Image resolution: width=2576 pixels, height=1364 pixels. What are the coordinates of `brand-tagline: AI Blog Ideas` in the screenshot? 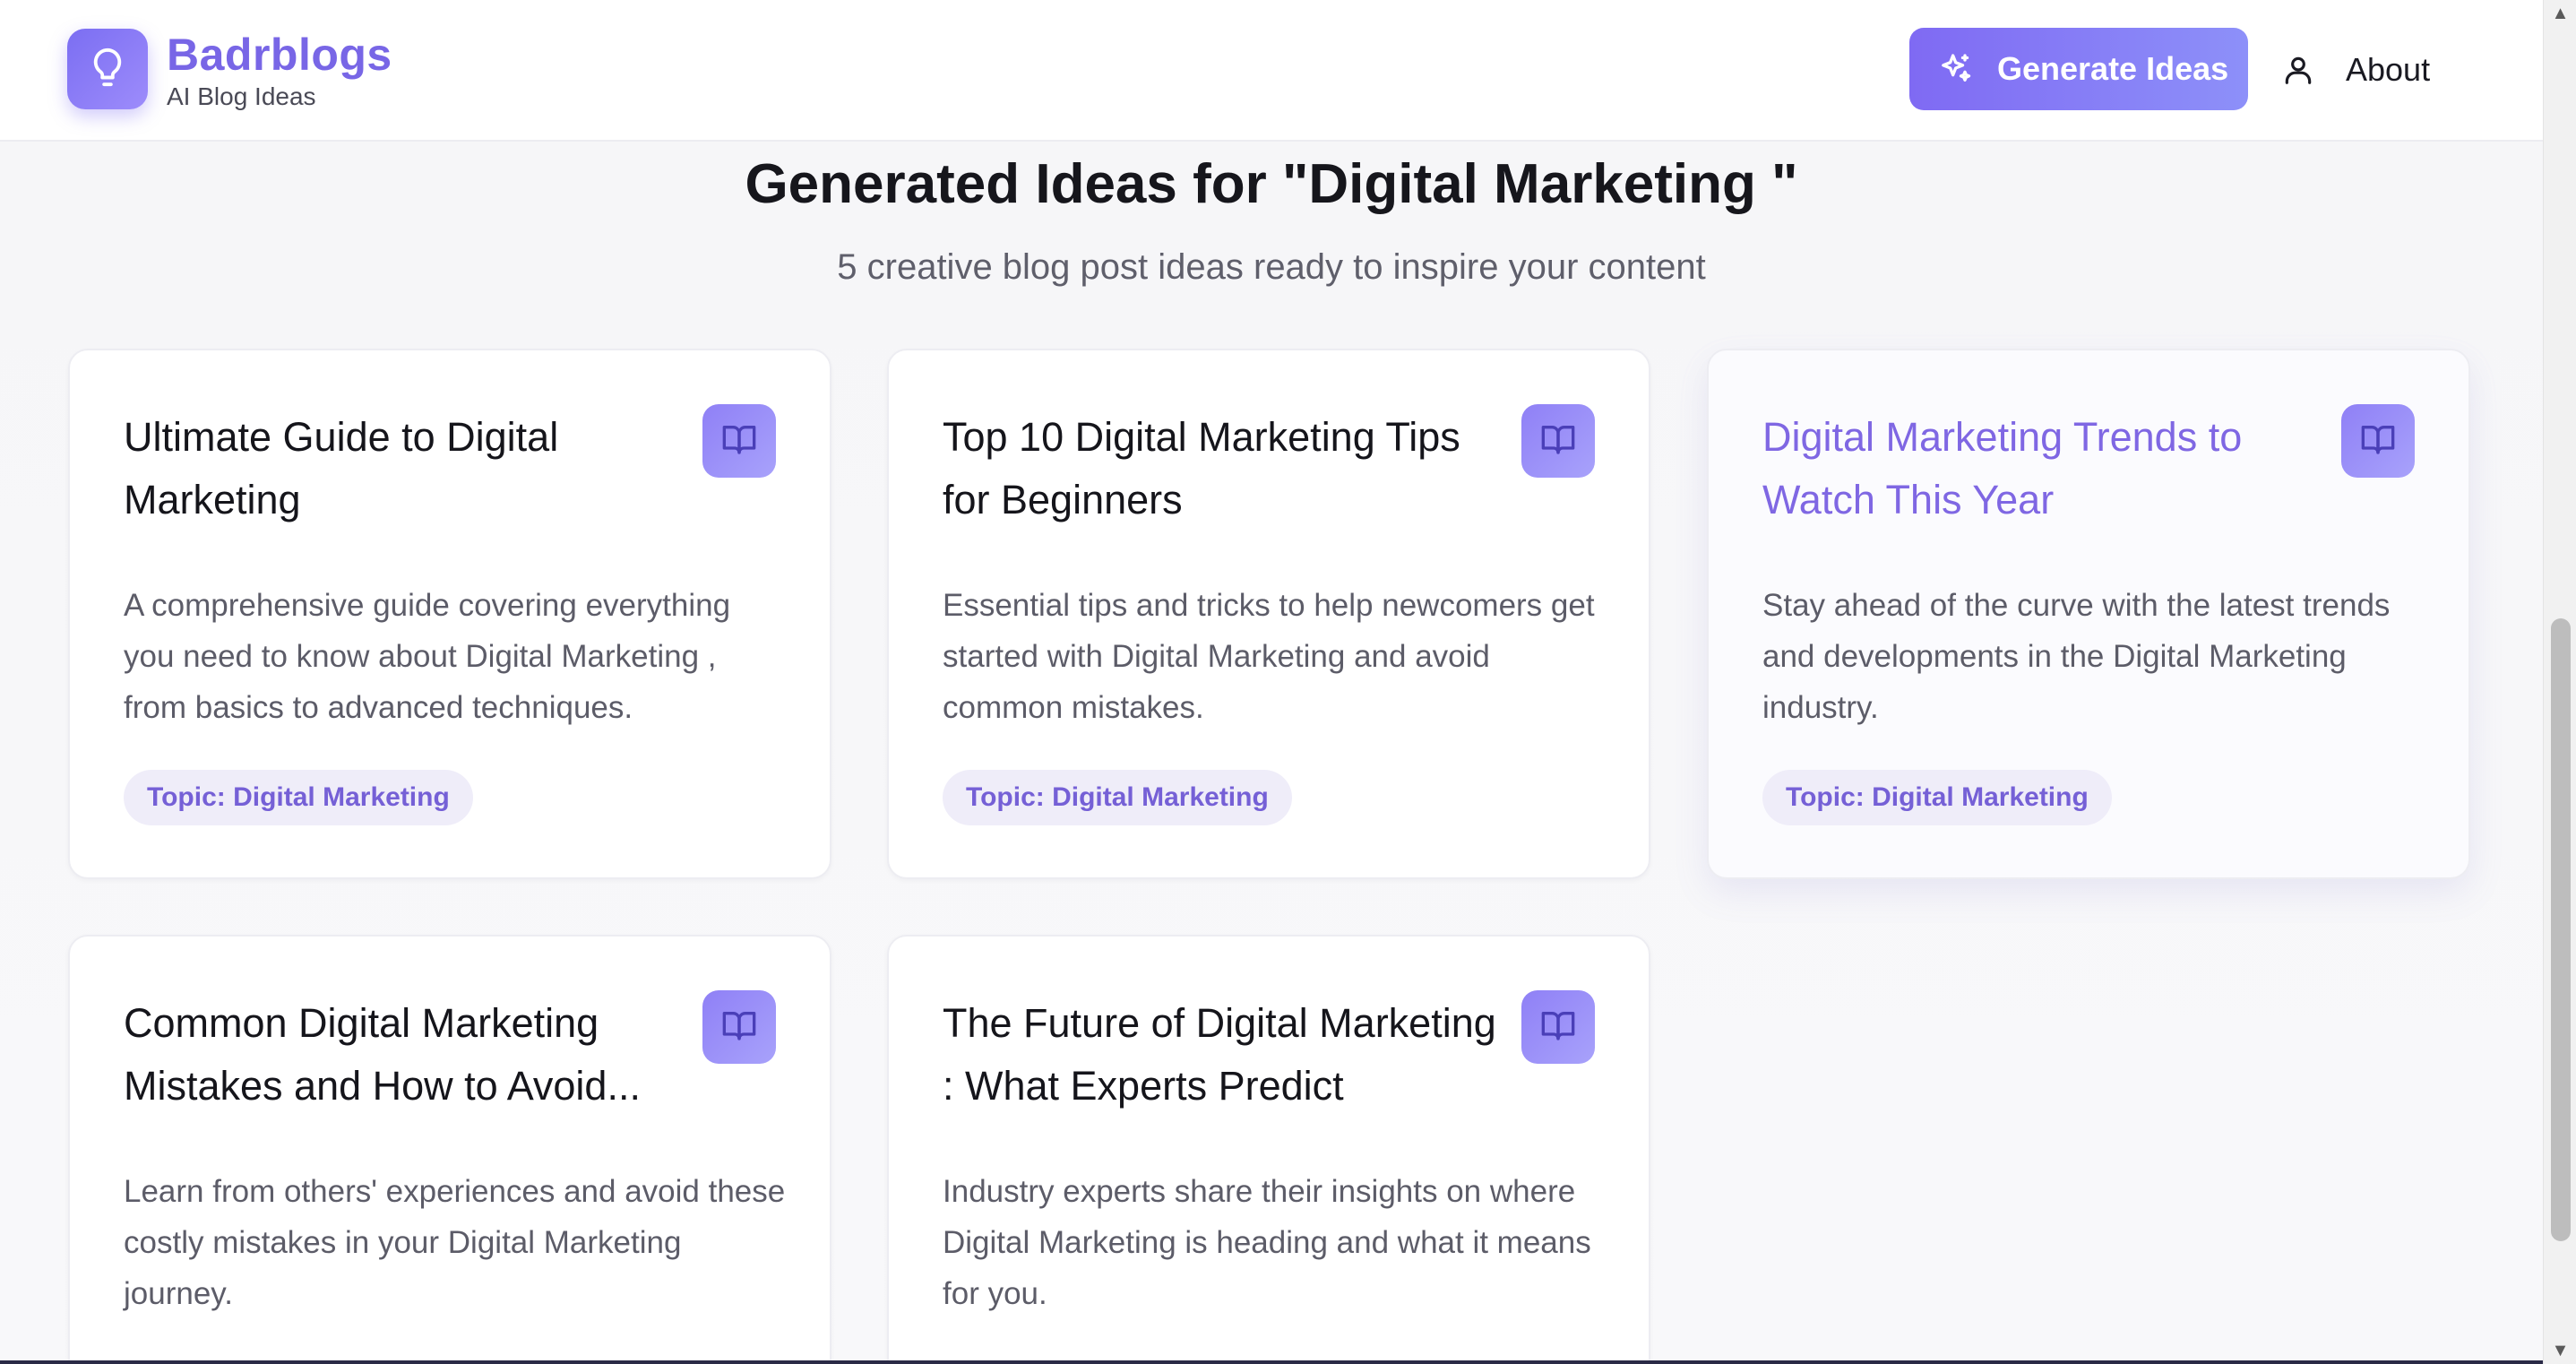 It's located at (241, 96).